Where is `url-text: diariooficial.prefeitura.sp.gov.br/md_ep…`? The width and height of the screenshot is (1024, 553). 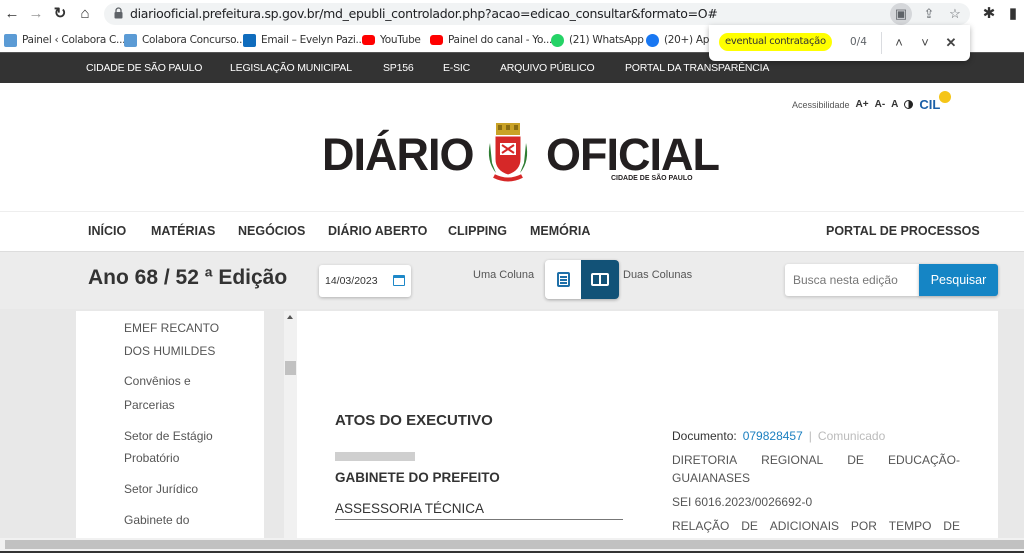
url-text: diariooficial.prefeitura.sp.gov.br/md_ep… is located at coordinates (424, 13).